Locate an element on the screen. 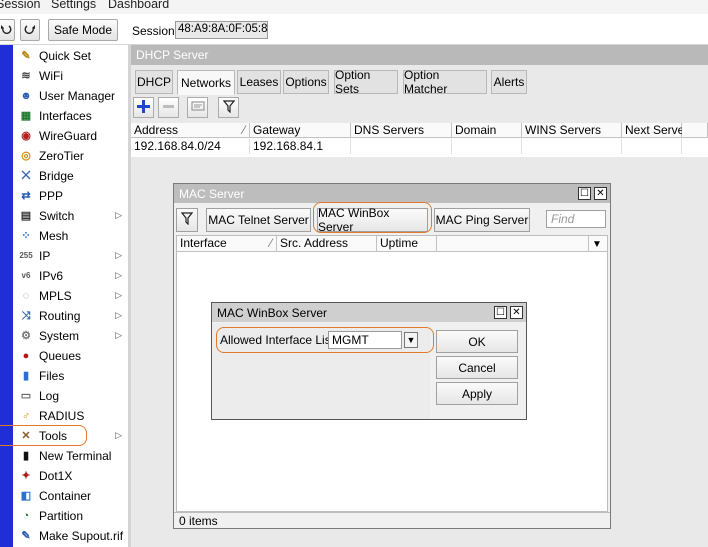  dialog-maximize-button: ☐ is located at coordinates (500, 312).